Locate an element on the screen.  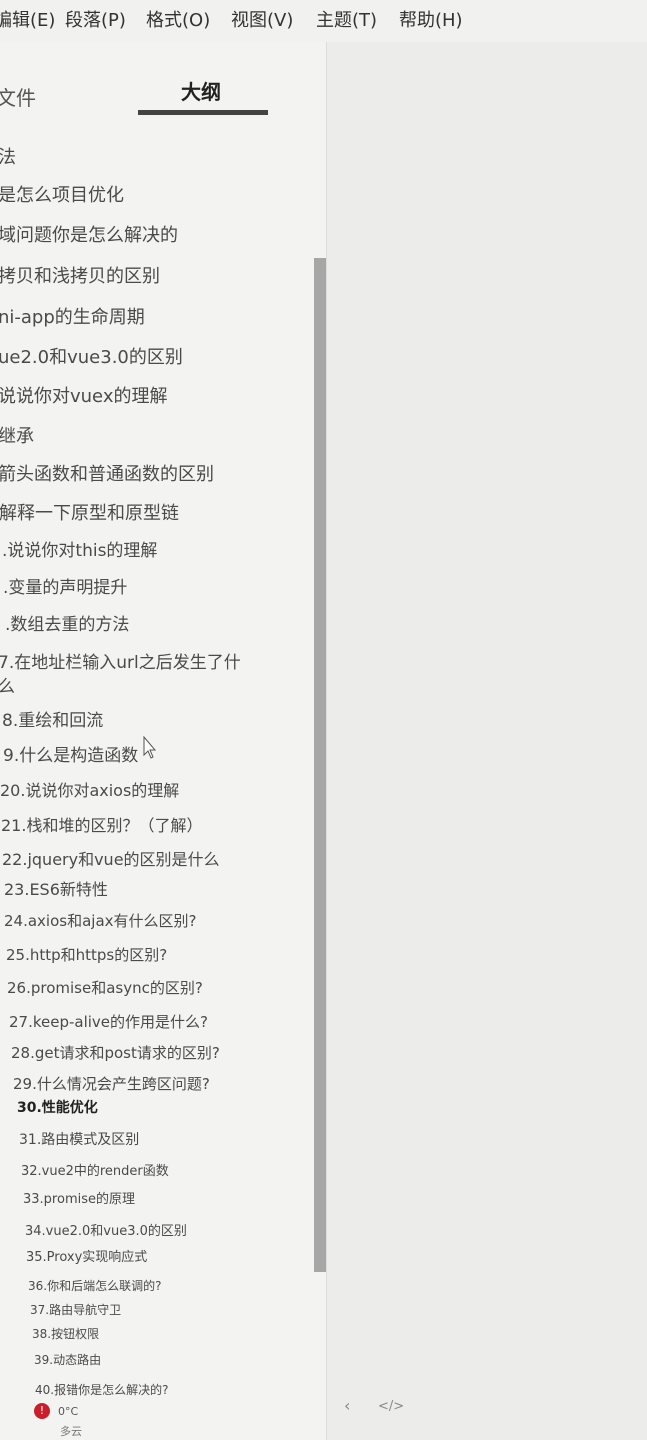
outline-item: 22.jquery和vue的区别是什么 is located at coordinates (111, 858).